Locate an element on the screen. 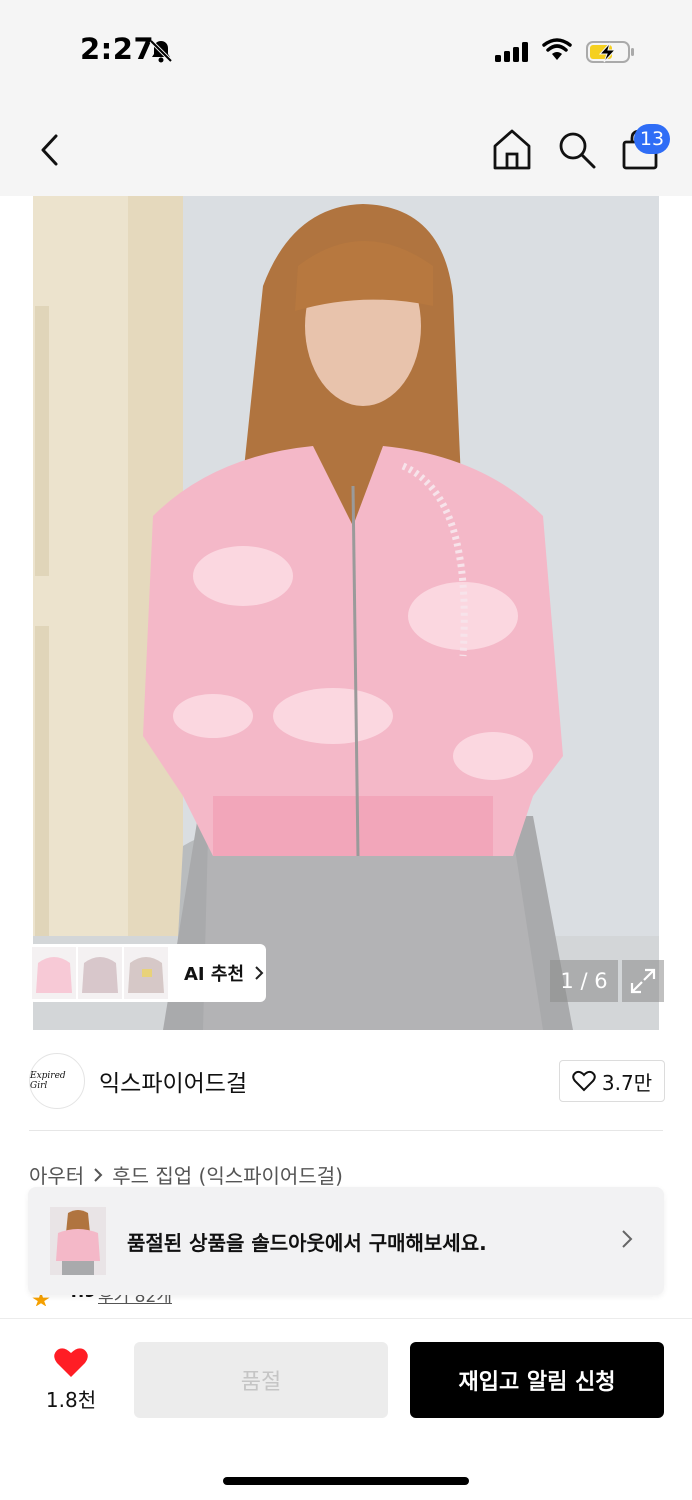  brand-name: 익스파이어드걸 is located at coordinates (173, 1081).